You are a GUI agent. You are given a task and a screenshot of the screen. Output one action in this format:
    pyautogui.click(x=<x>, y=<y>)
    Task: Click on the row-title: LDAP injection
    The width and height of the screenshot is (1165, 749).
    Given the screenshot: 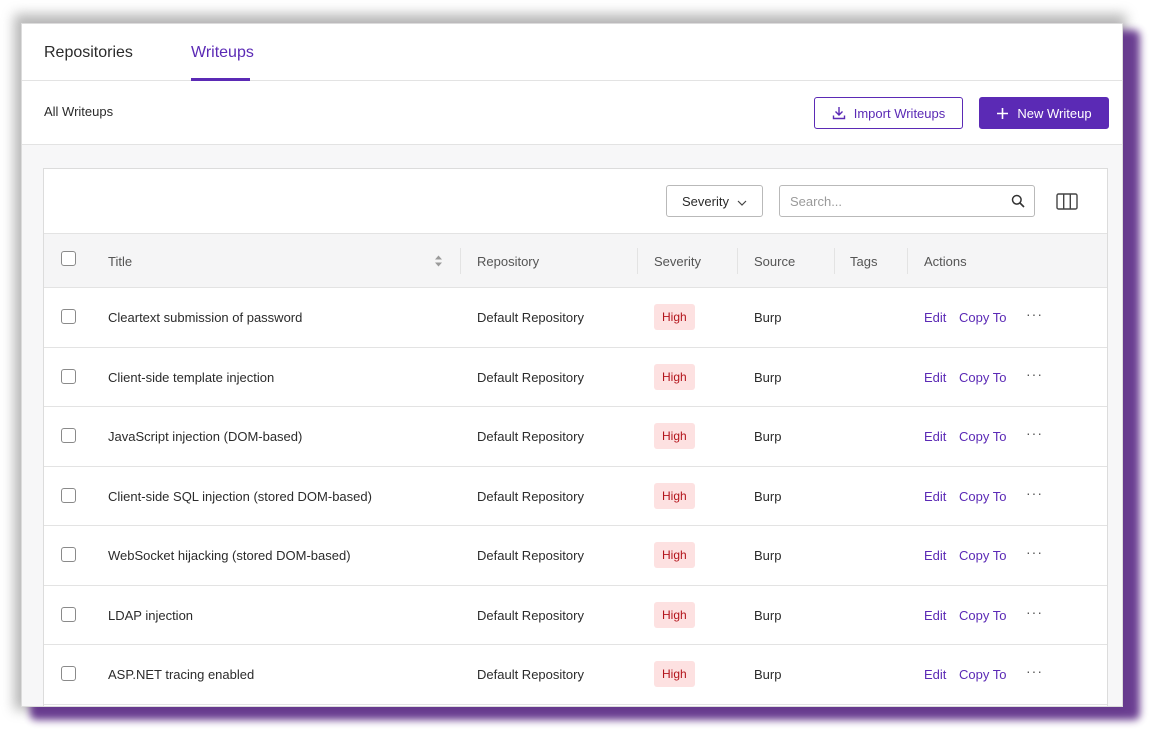 What is the action you would take?
    pyautogui.click(x=150, y=615)
    